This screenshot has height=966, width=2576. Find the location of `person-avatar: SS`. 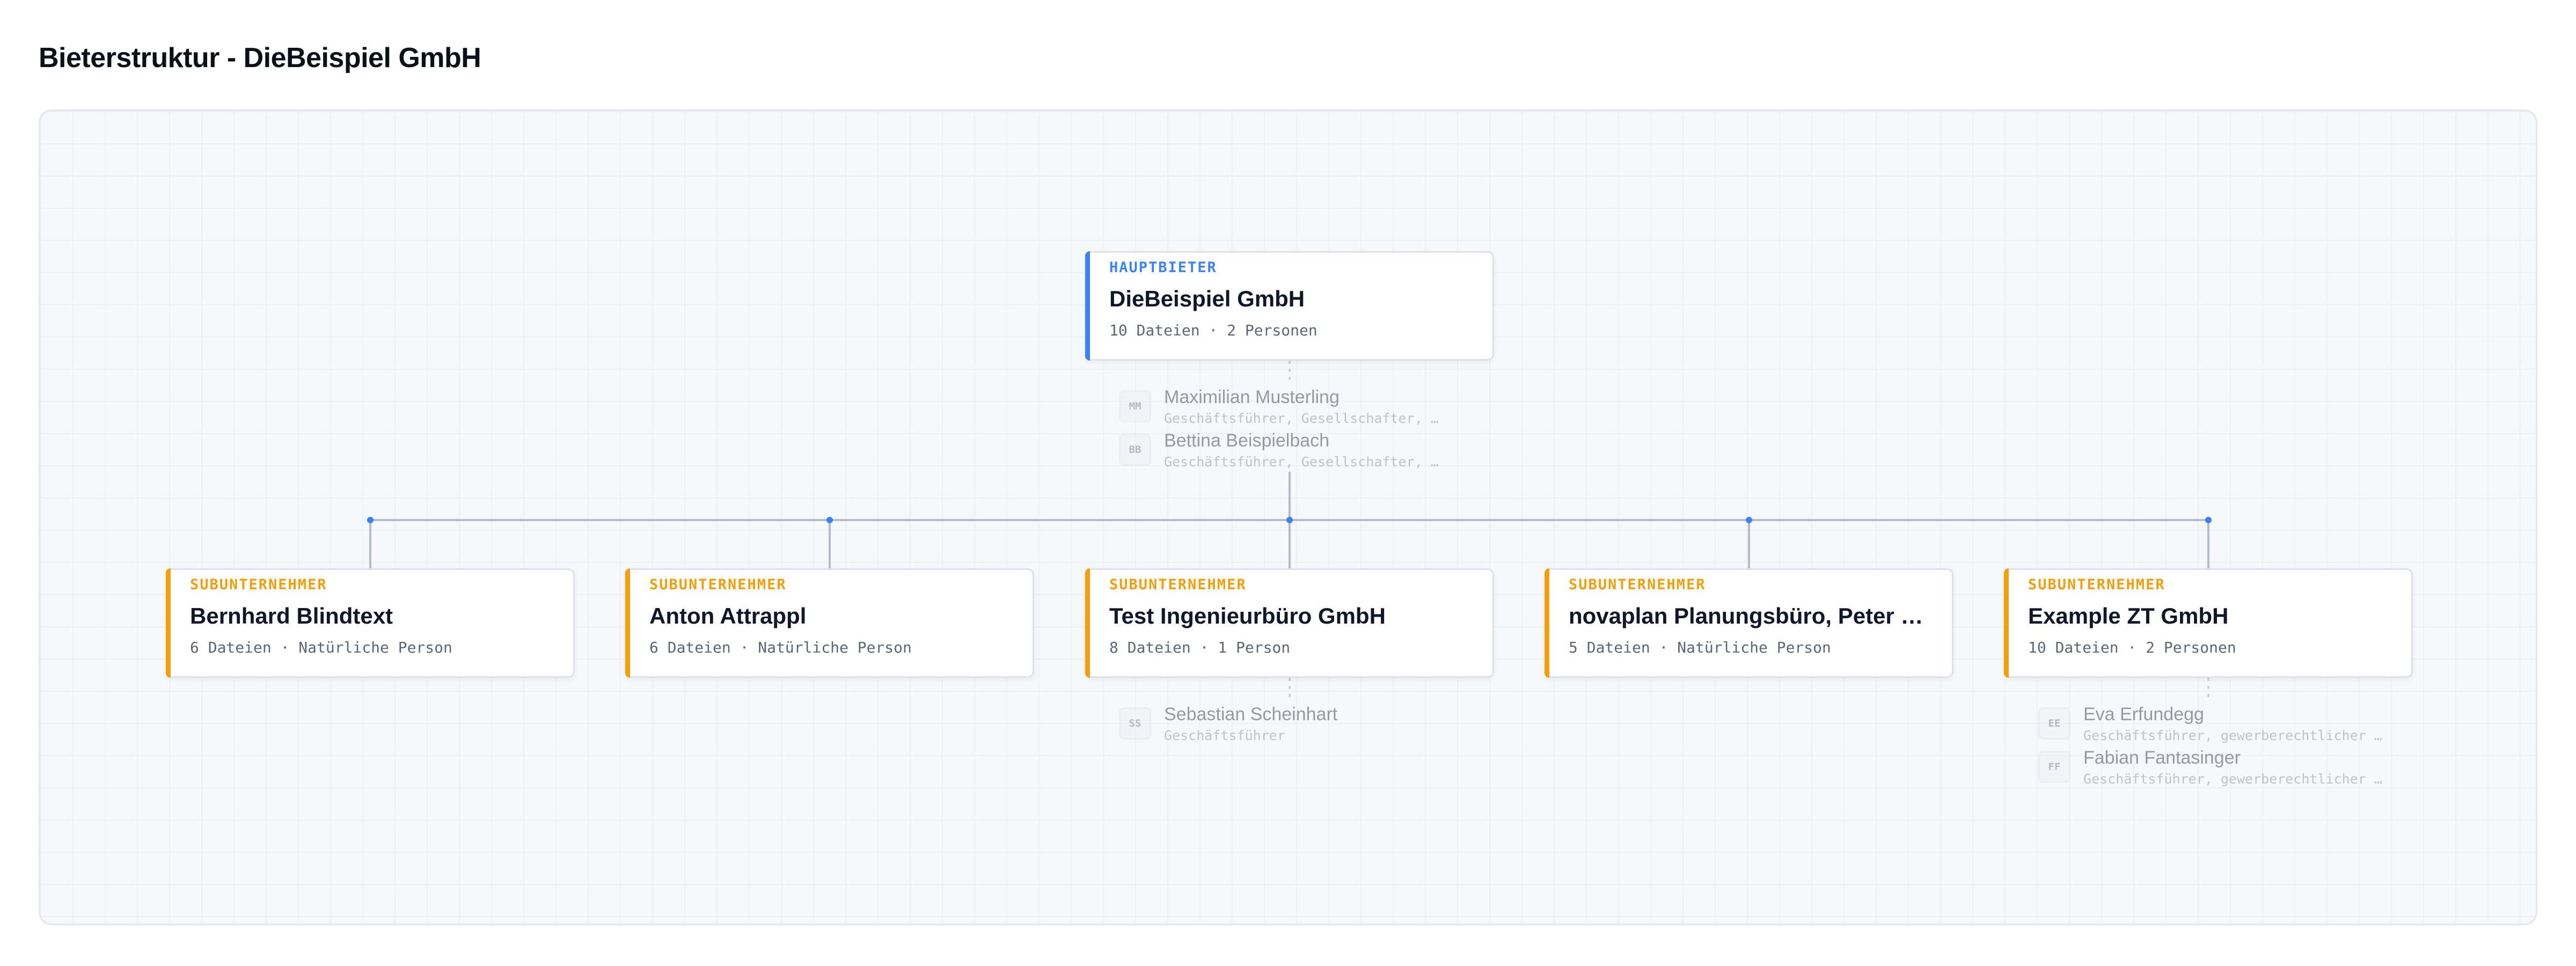

person-avatar: SS is located at coordinates (1135, 723).